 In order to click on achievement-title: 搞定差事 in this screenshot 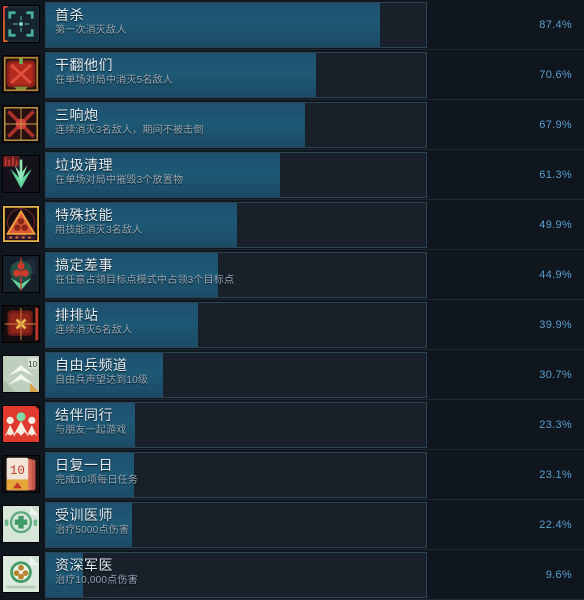, I will do `click(84, 265)`.